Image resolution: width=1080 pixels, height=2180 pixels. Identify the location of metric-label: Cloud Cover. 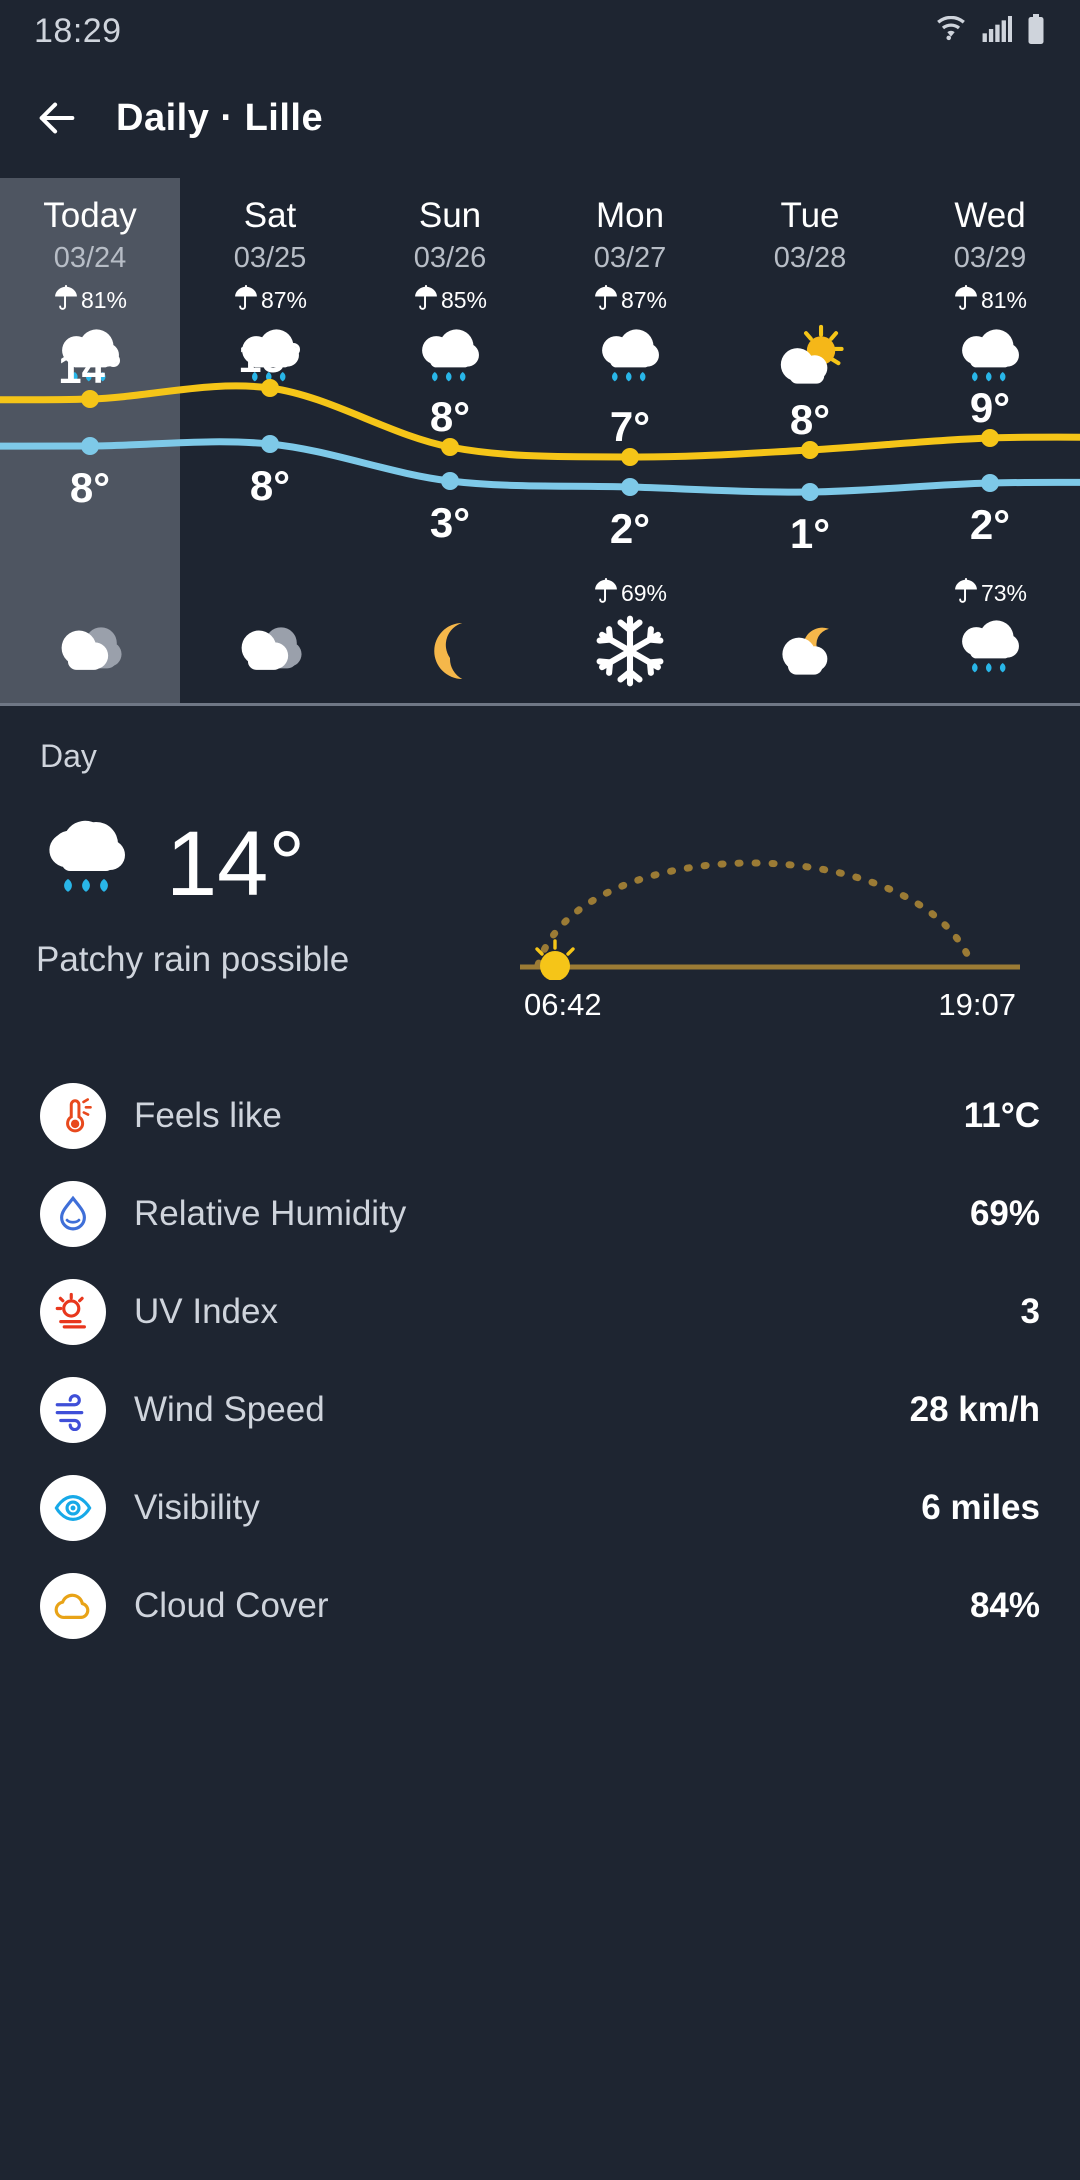
(231, 1605).